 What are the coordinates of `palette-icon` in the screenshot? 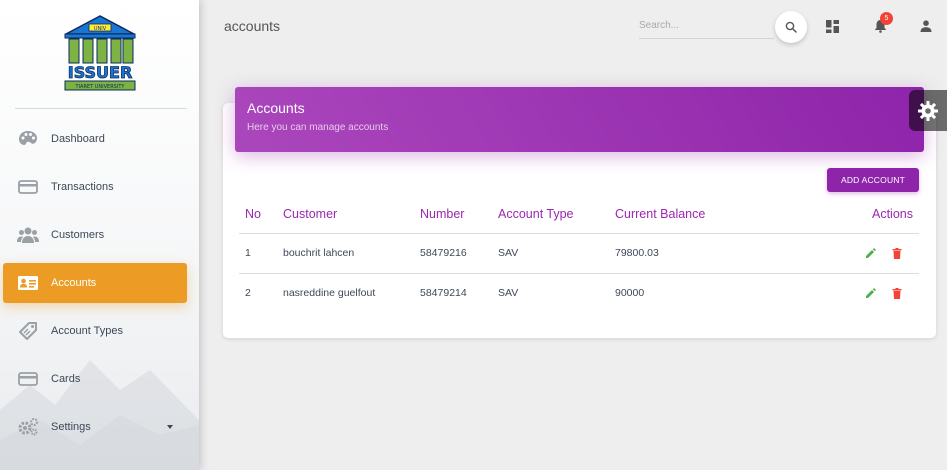 It's located at (28, 139).